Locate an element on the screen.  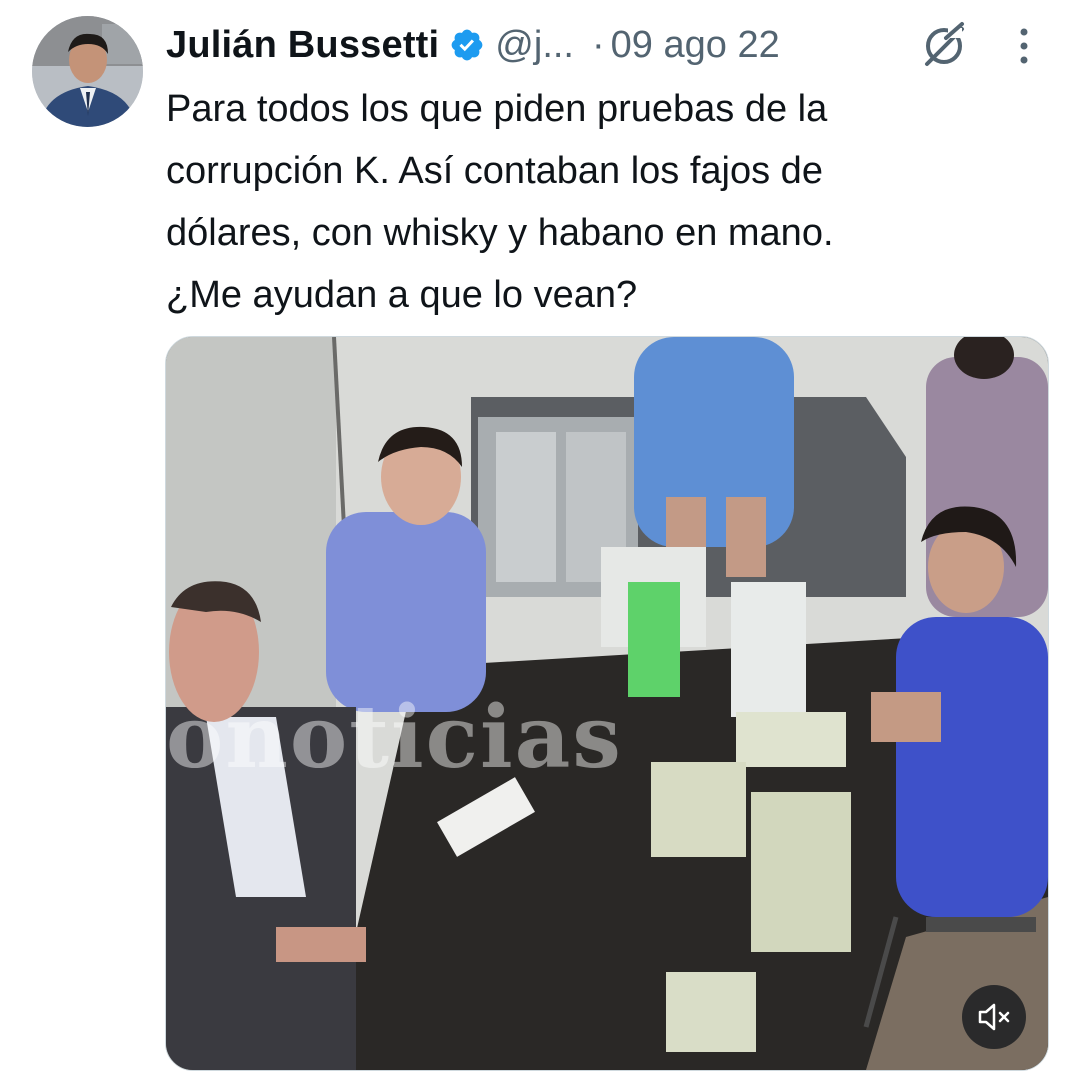
author-avatar is located at coordinates (87, 71).